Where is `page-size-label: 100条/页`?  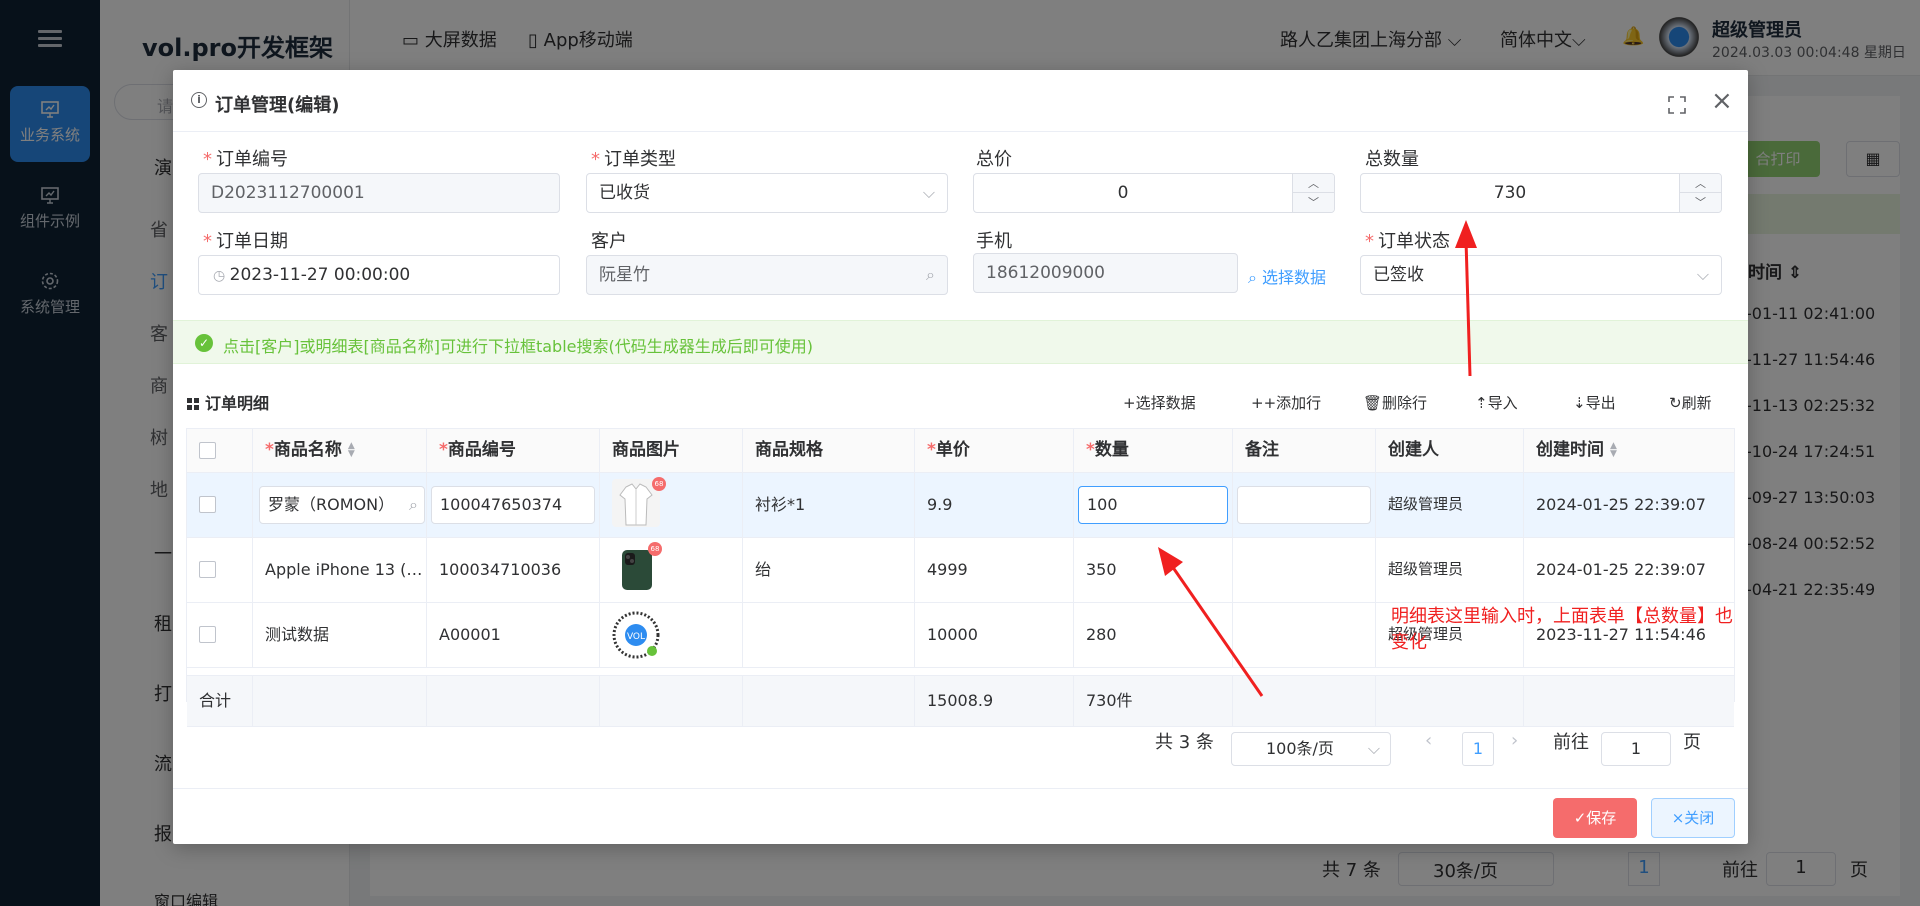
page-size-label: 100条/页 is located at coordinates (1300, 748).